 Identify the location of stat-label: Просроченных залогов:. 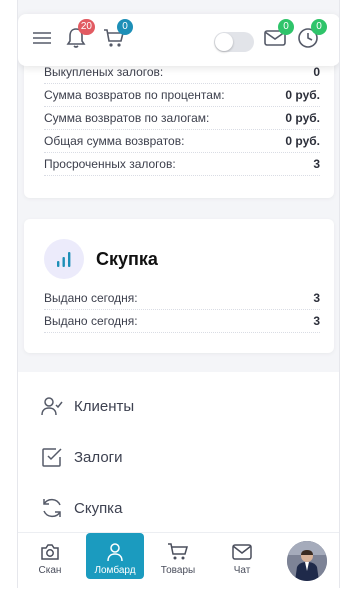
(110, 164).